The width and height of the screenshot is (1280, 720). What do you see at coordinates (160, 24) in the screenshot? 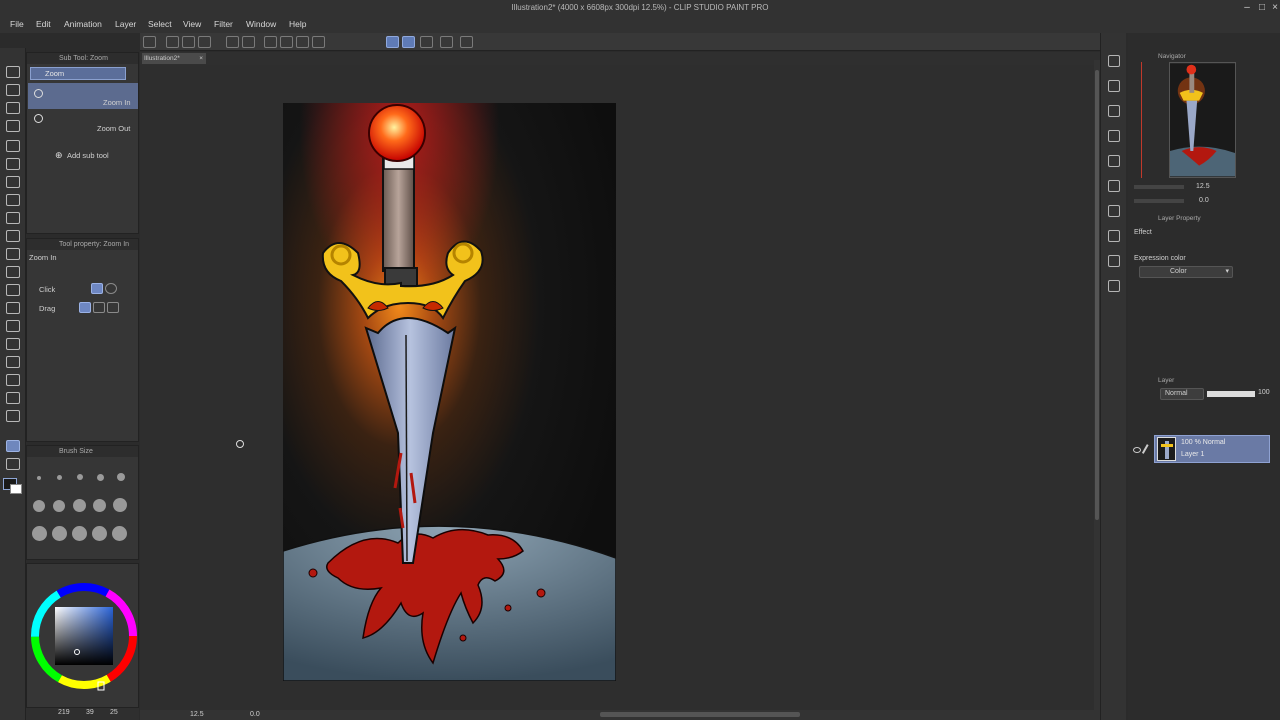
I see `menu-select: Select` at bounding box center [160, 24].